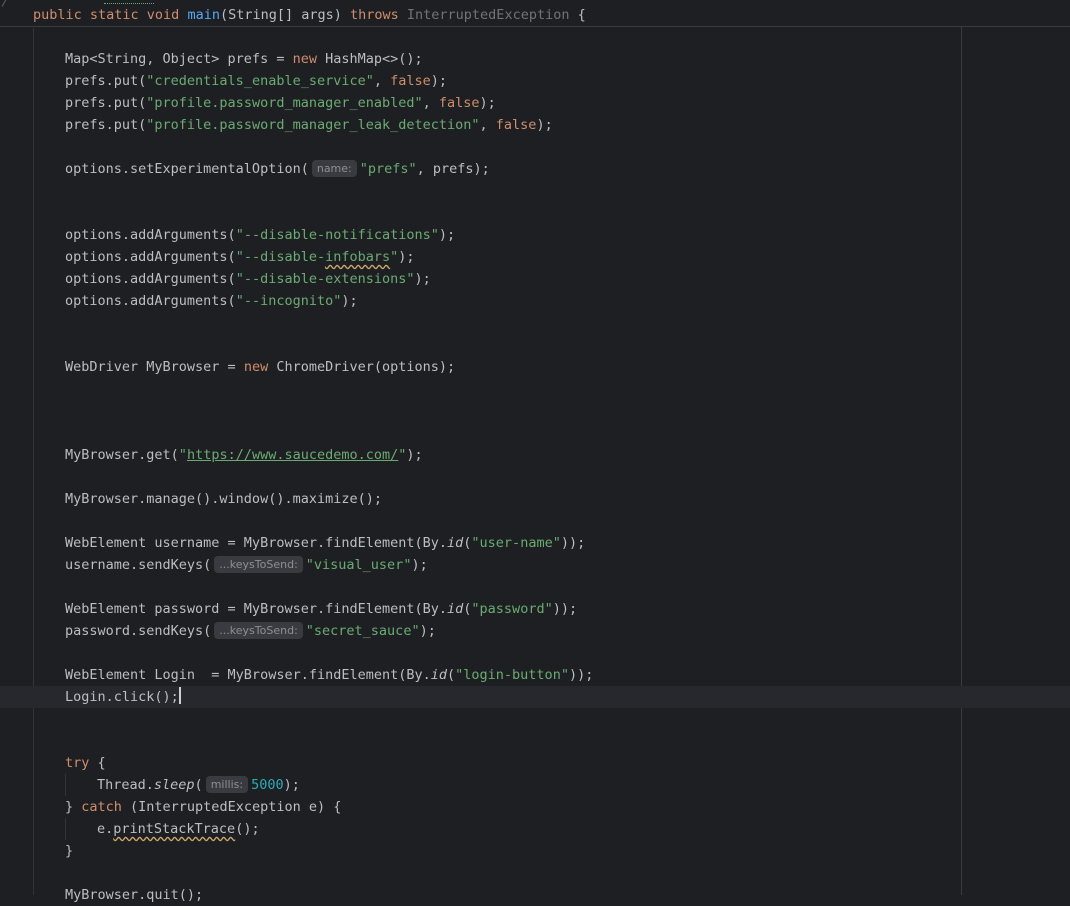 The height and width of the screenshot is (906, 1070). I want to click on code-token: "--disable-, so click(280, 257).